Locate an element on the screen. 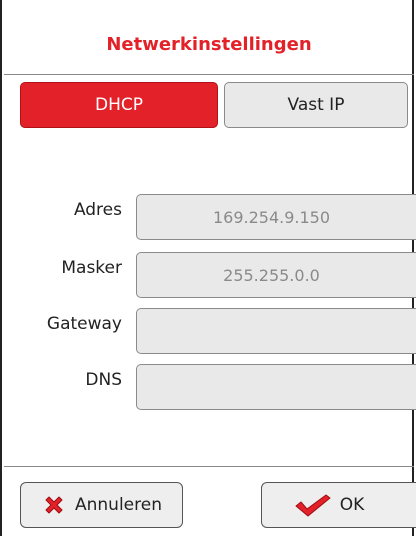 This screenshot has height=536, width=417. dhcp-toggle-button: DHCP is located at coordinates (119, 105).